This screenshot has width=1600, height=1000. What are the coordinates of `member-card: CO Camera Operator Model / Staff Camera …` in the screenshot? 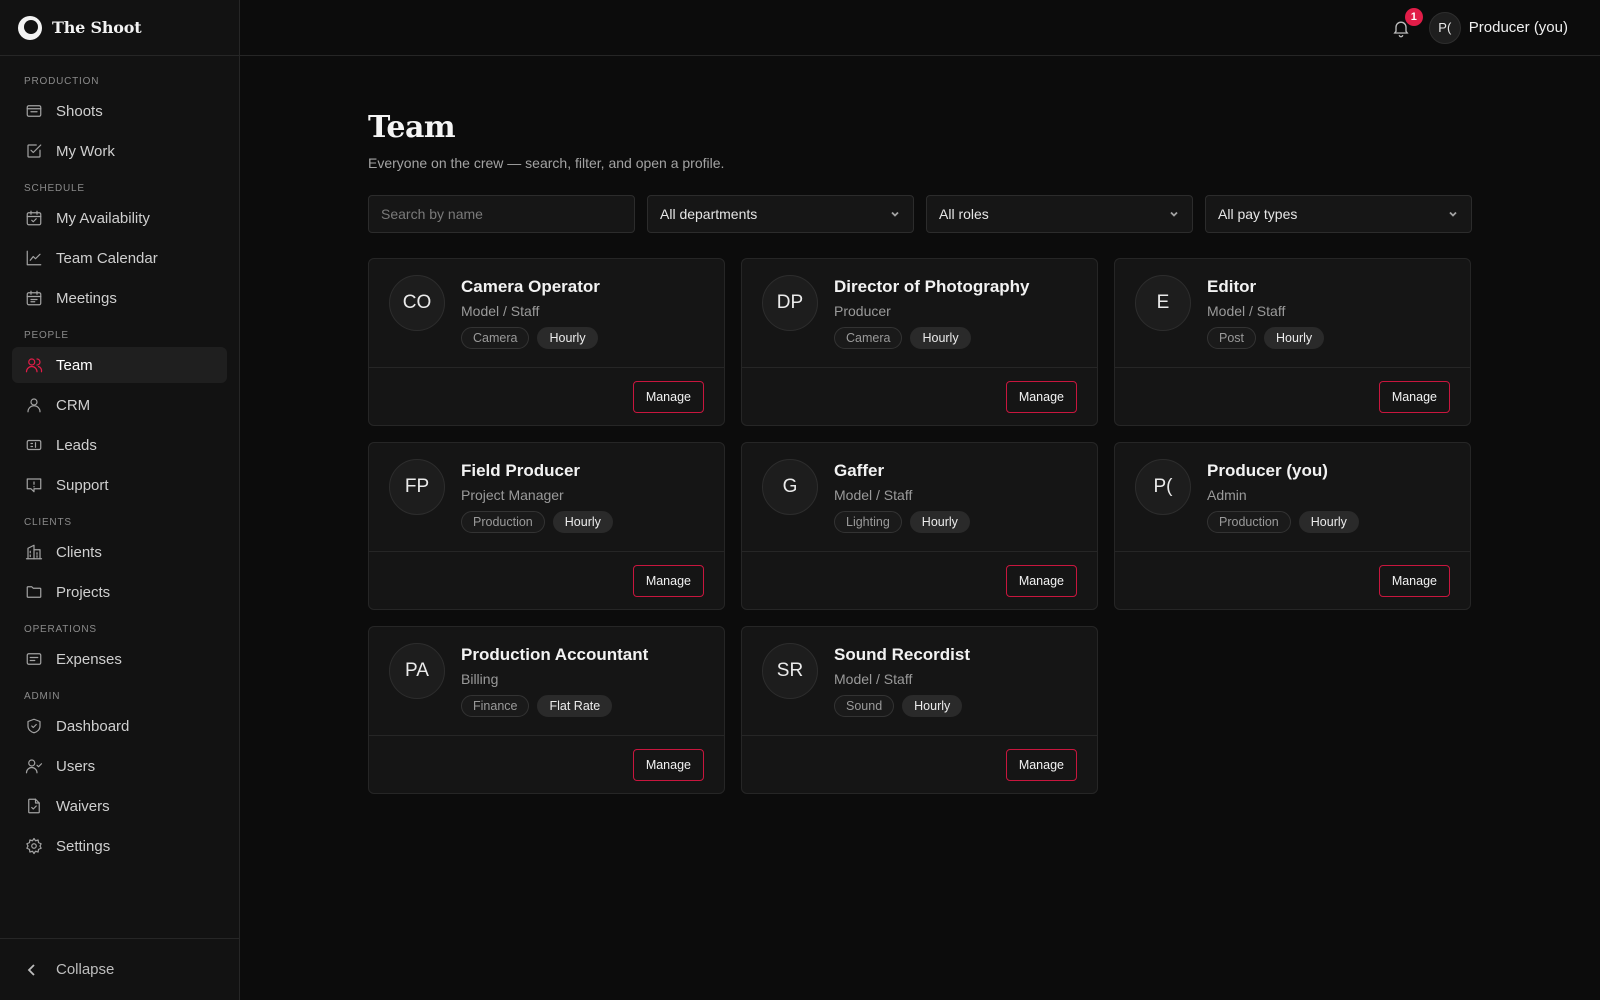 It's located at (546, 342).